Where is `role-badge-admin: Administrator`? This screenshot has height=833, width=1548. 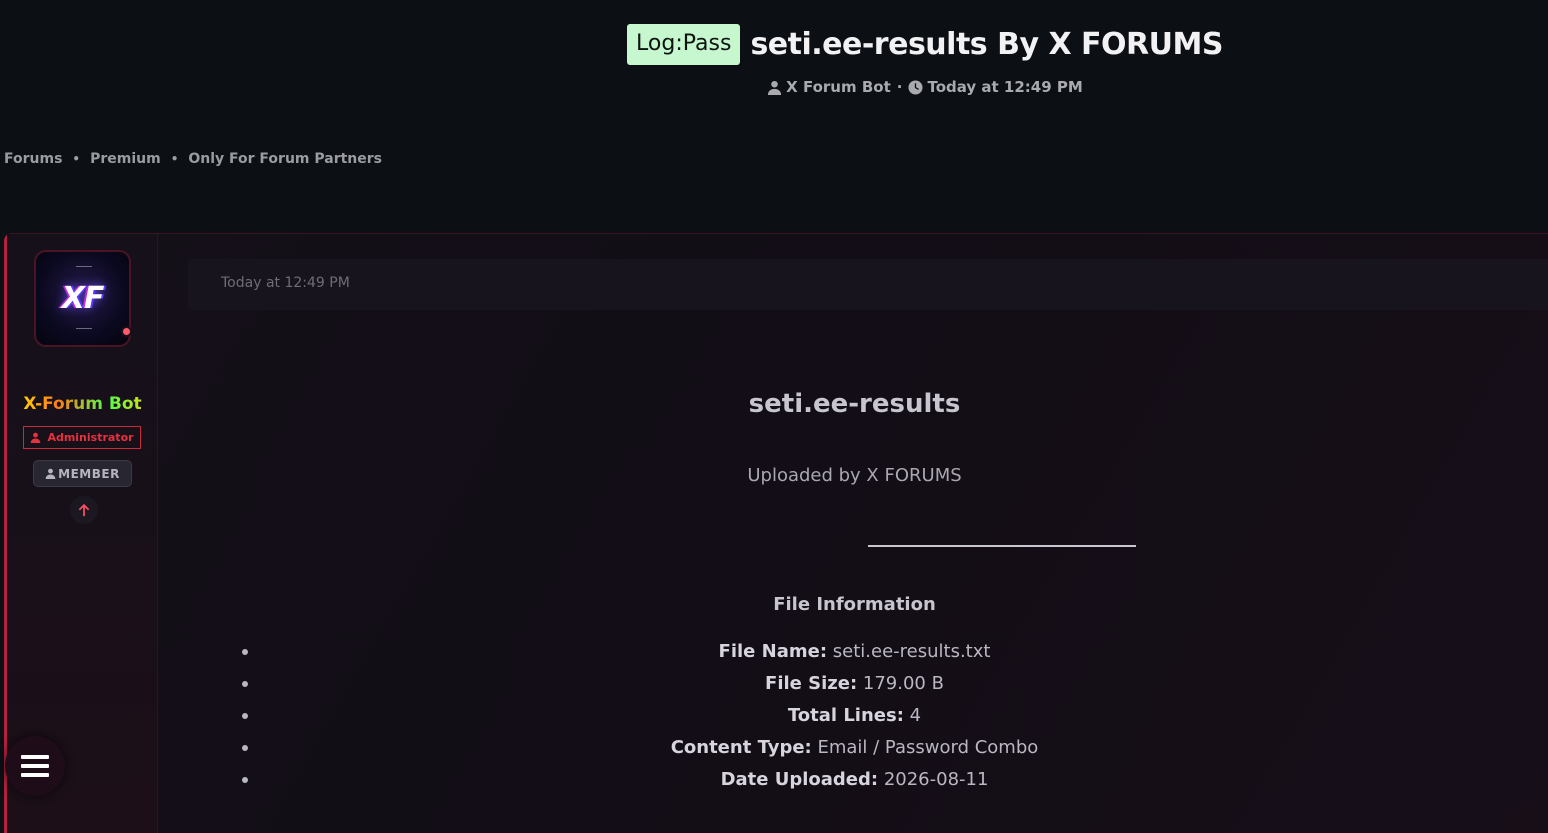 role-badge-admin: Administrator is located at coordinates (82, 437).